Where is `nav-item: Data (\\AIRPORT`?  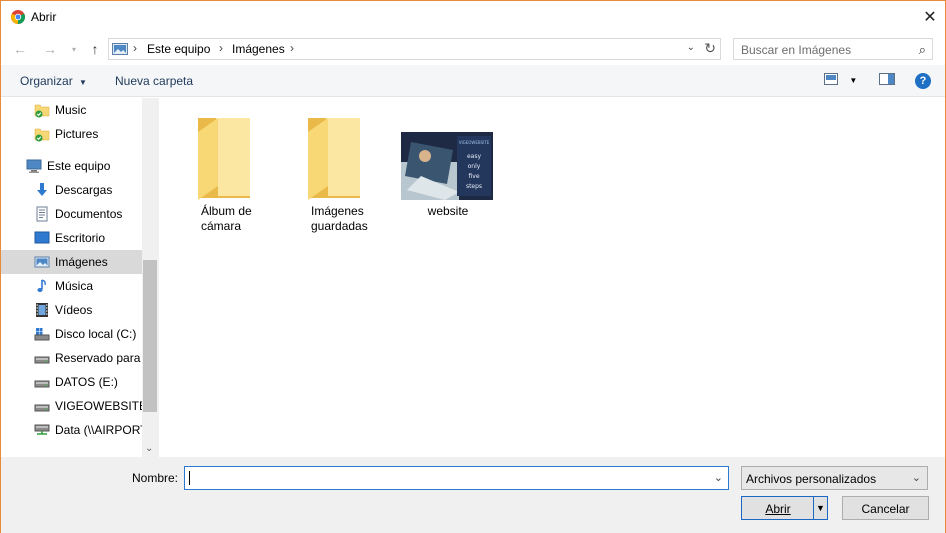
nav-item: Data (\\AIRPORT is located at coordinates (71, 430).